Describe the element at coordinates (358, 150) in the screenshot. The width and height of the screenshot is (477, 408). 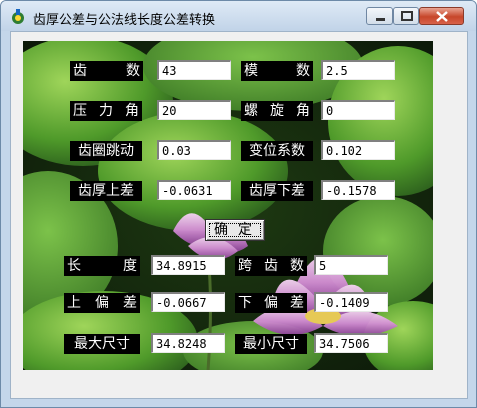
I see `shift-coef-input: 0.102` at that location.